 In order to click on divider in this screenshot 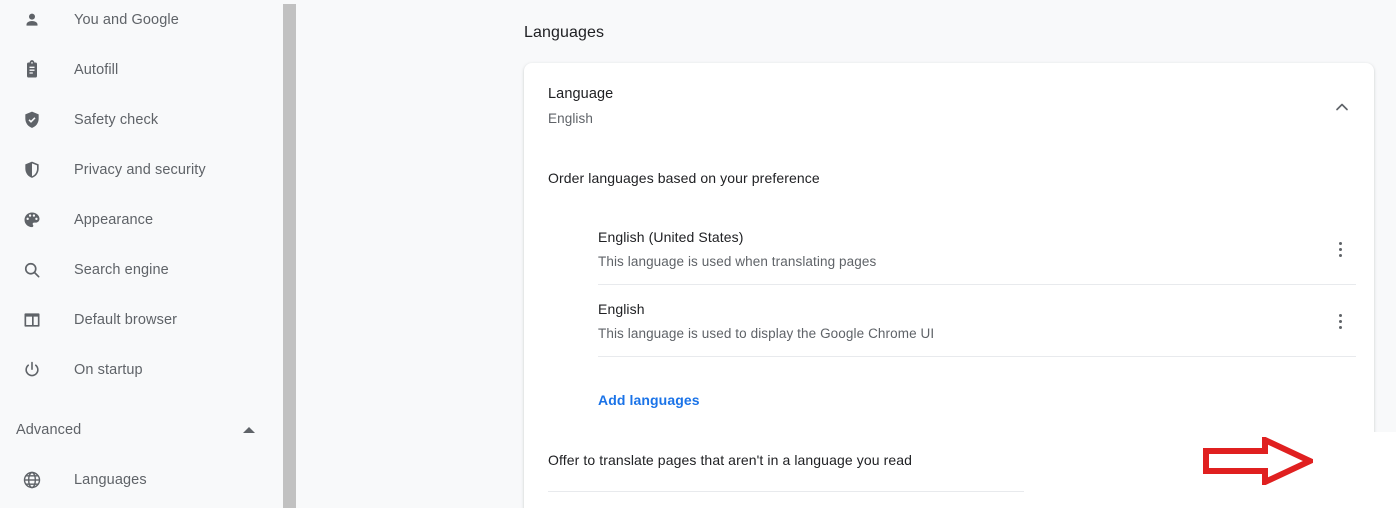, I will do `click(977, 356)`.